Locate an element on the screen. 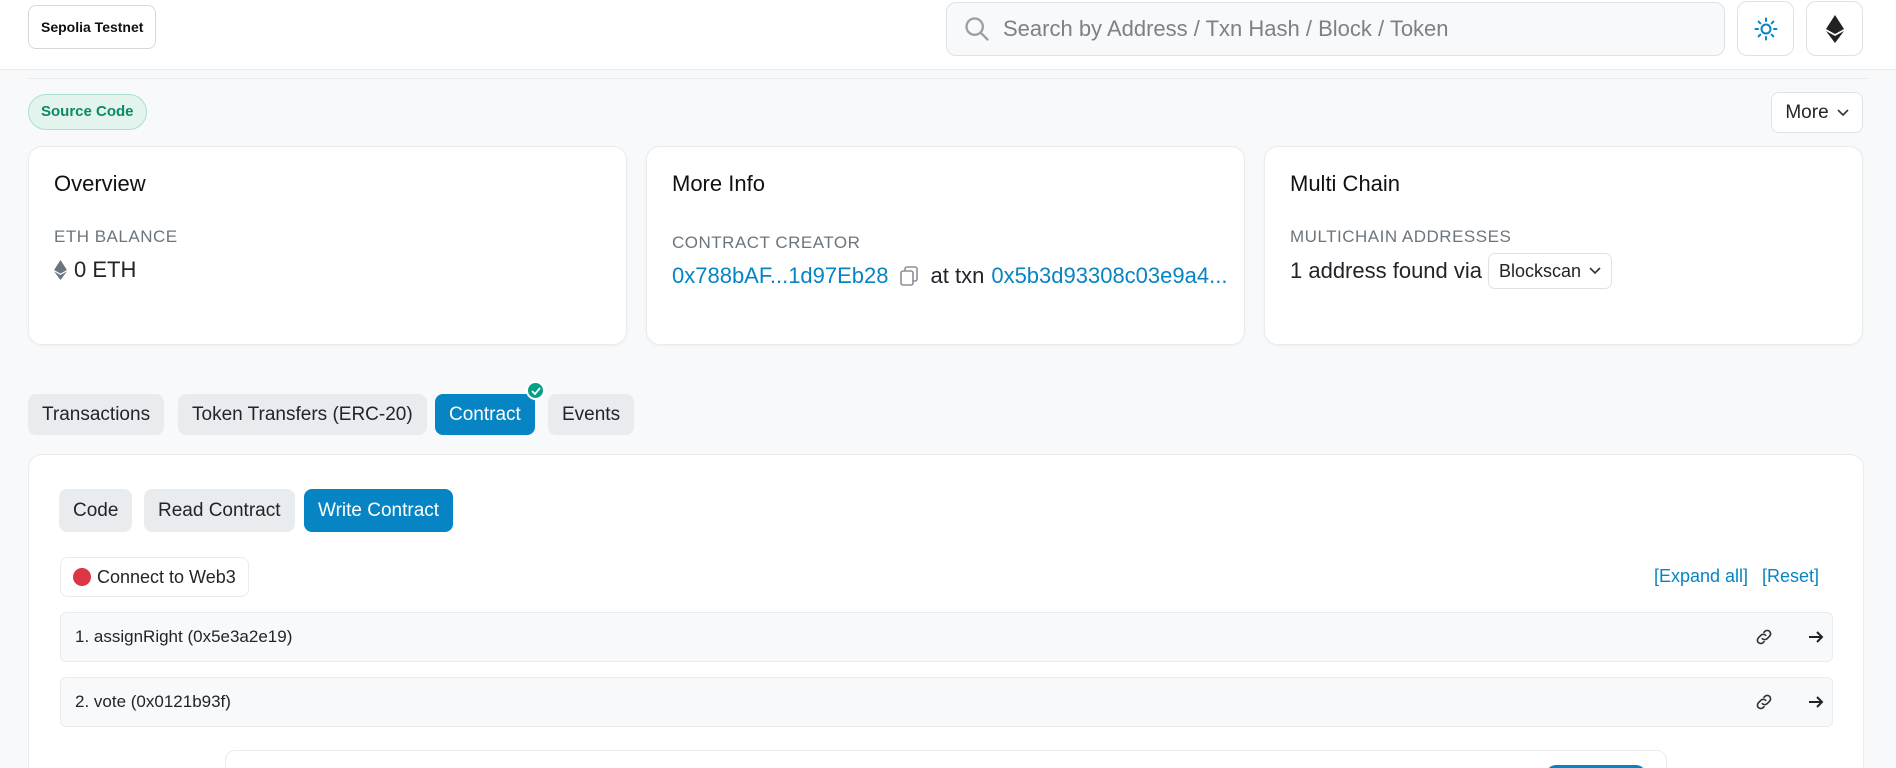  top-navbar: Sepolia Testnet is located at coordinates (948, 35).